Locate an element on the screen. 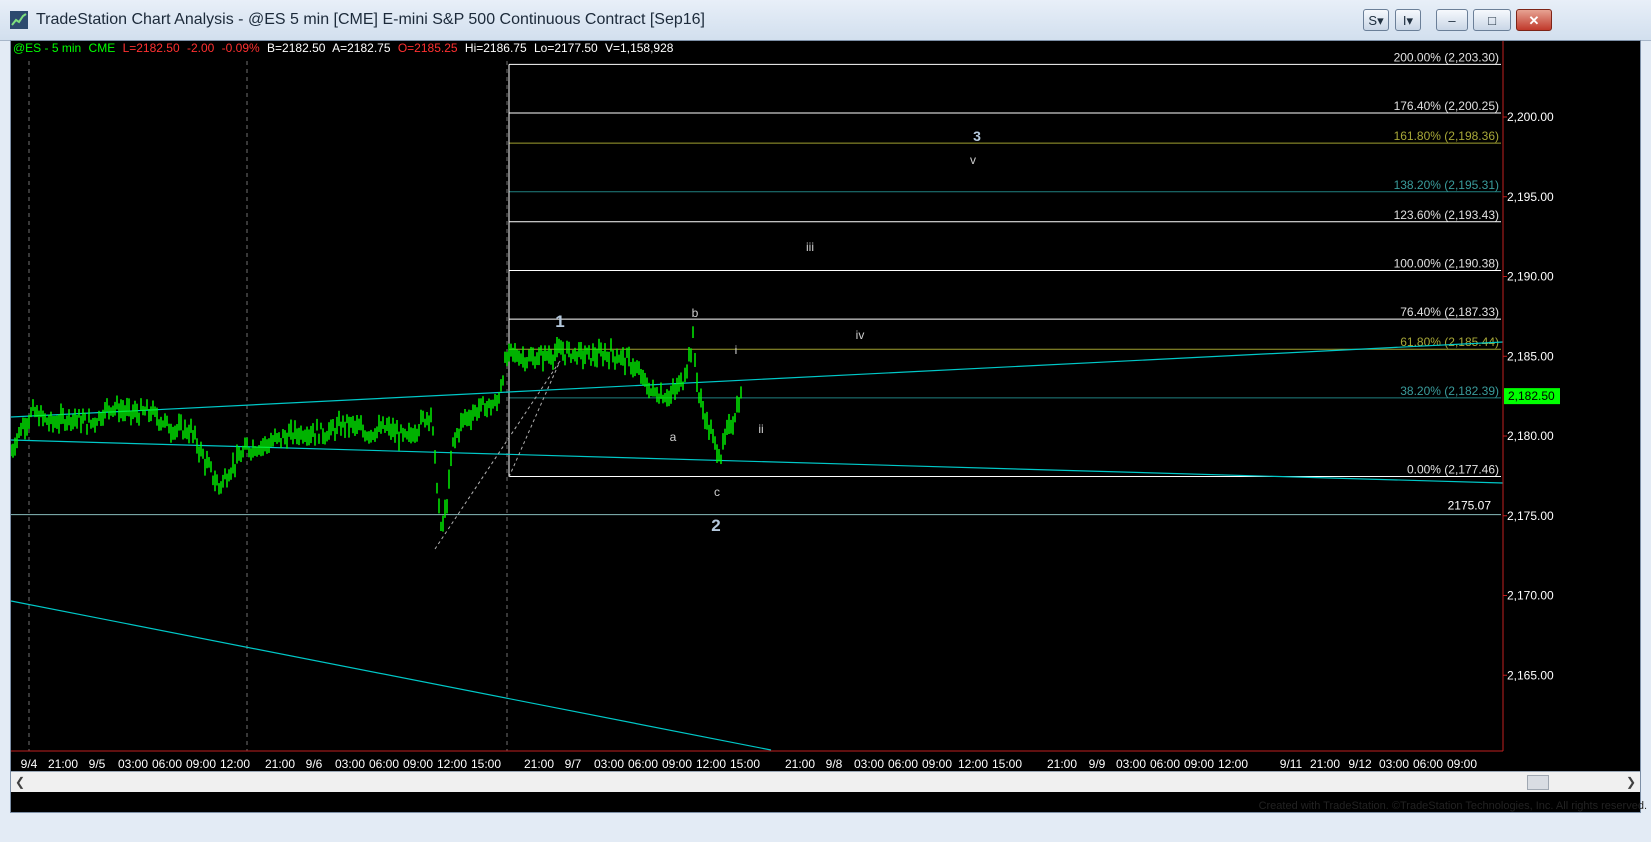  high-price: Hi=2186.75 is located at coordinates (495, 48).